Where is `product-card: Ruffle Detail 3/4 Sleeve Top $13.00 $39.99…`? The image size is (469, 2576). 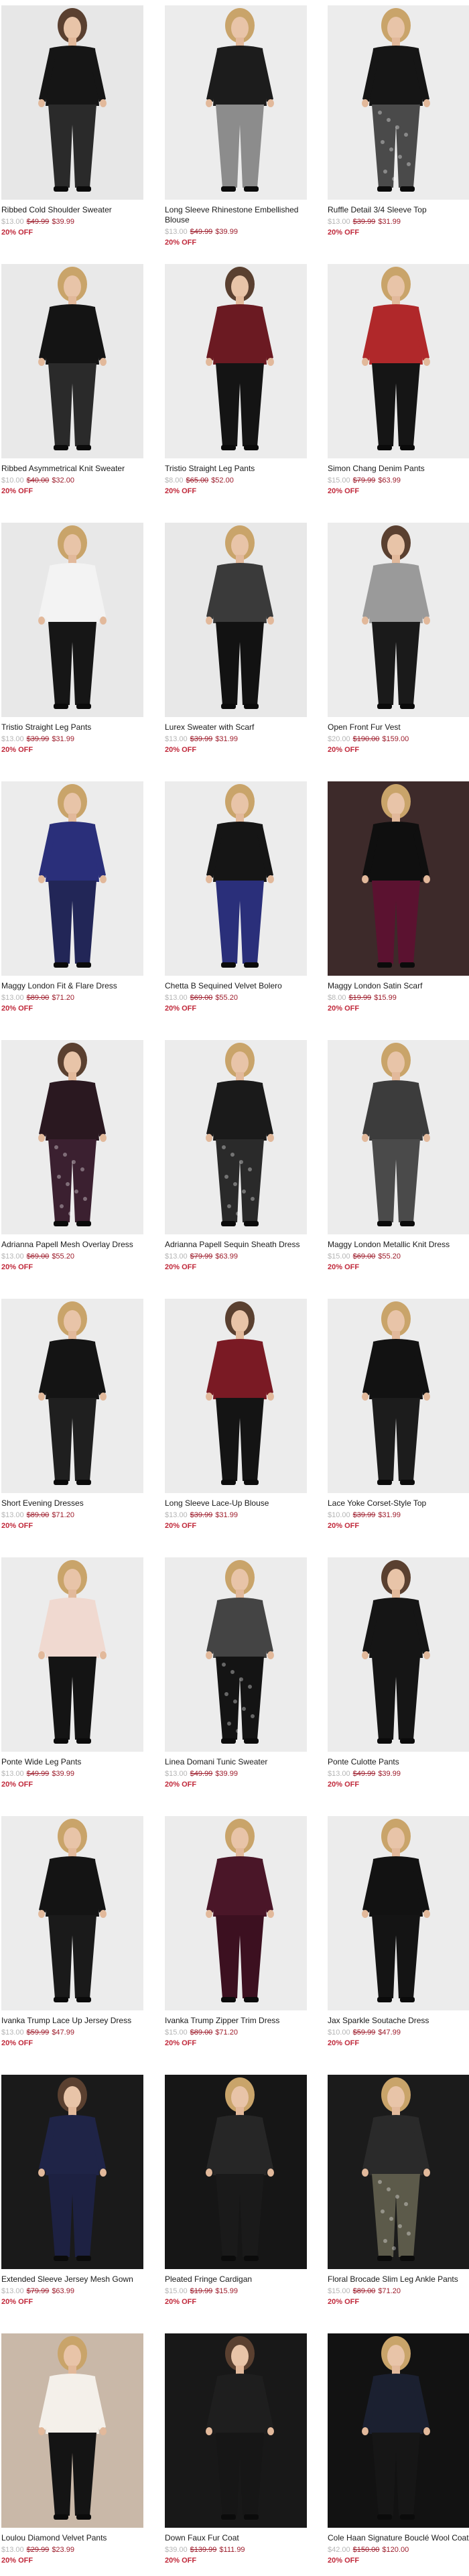
product-card: Ruffle Detail 3/4 Sleeve Top $13.00 $39.99… is located at coordinates (399, 121).